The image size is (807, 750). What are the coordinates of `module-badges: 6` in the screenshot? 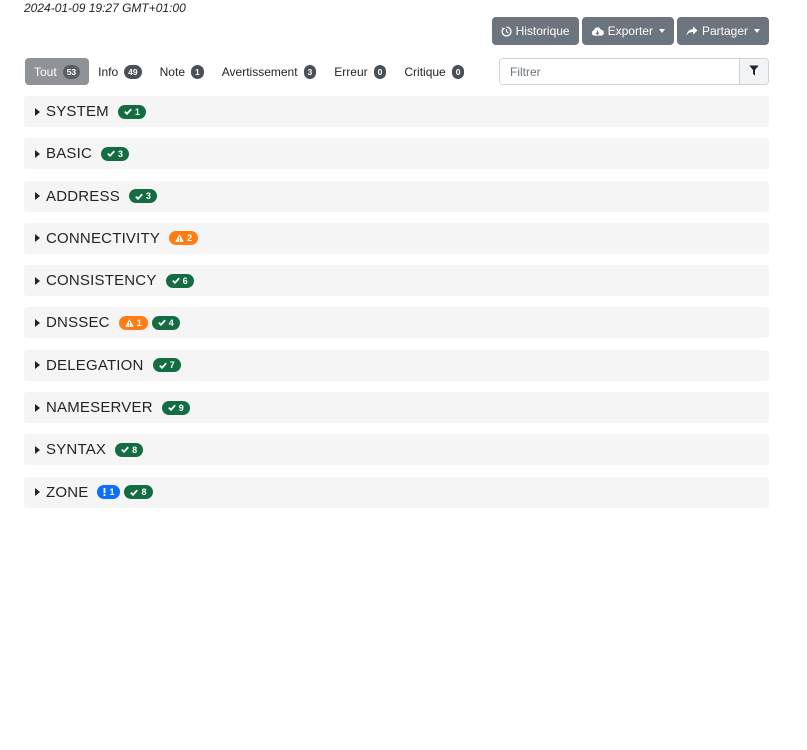 It's located at (179, 280).